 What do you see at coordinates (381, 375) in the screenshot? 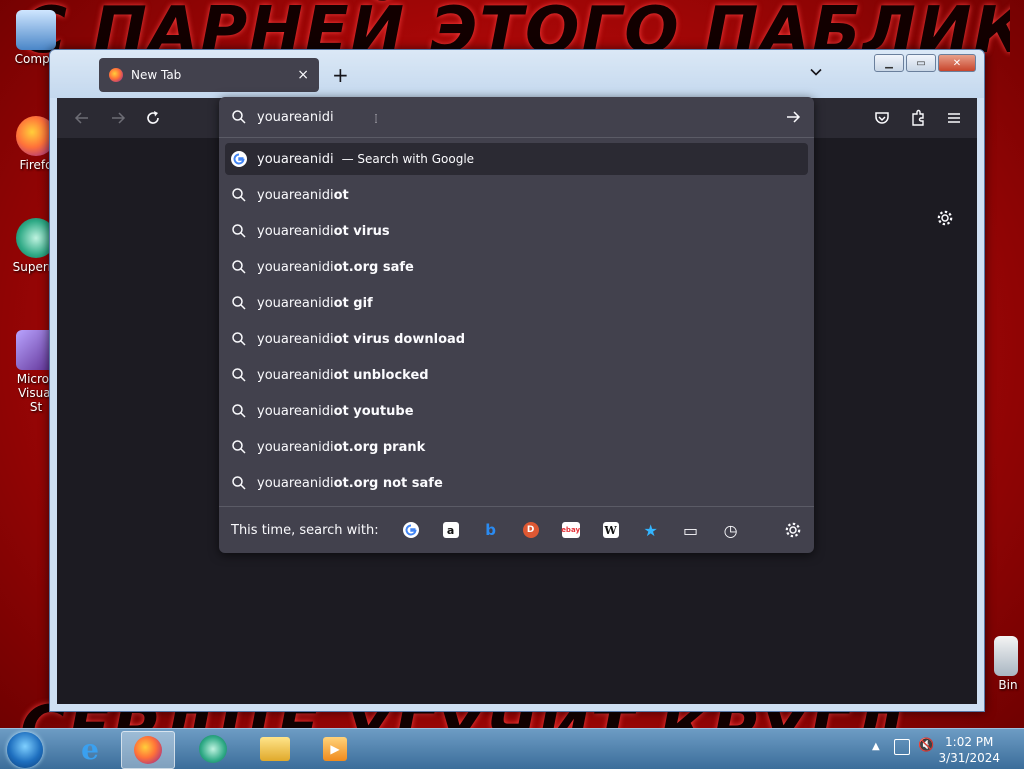
I see `suggestion-completion: ot unblocked` at bounding box center [381, 375].